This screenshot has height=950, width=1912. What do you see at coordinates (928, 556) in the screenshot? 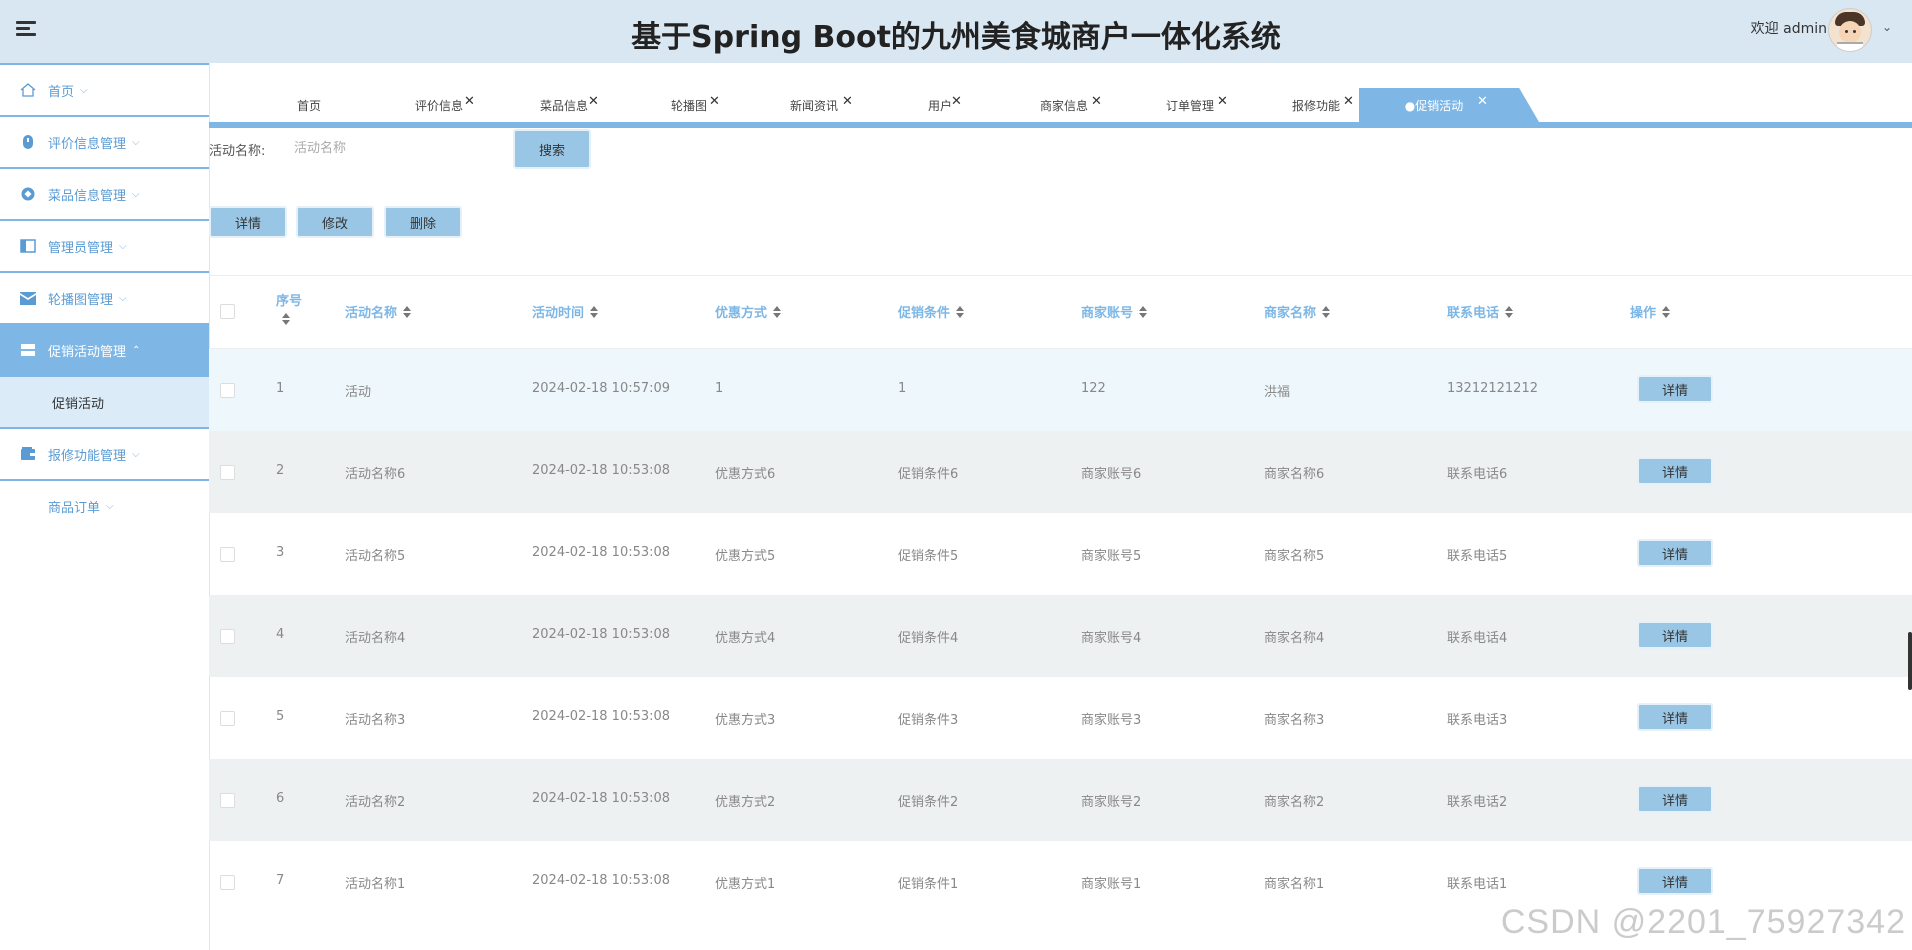
I see `cell-condition: 促销条件5` at bounding box center [928, 556].